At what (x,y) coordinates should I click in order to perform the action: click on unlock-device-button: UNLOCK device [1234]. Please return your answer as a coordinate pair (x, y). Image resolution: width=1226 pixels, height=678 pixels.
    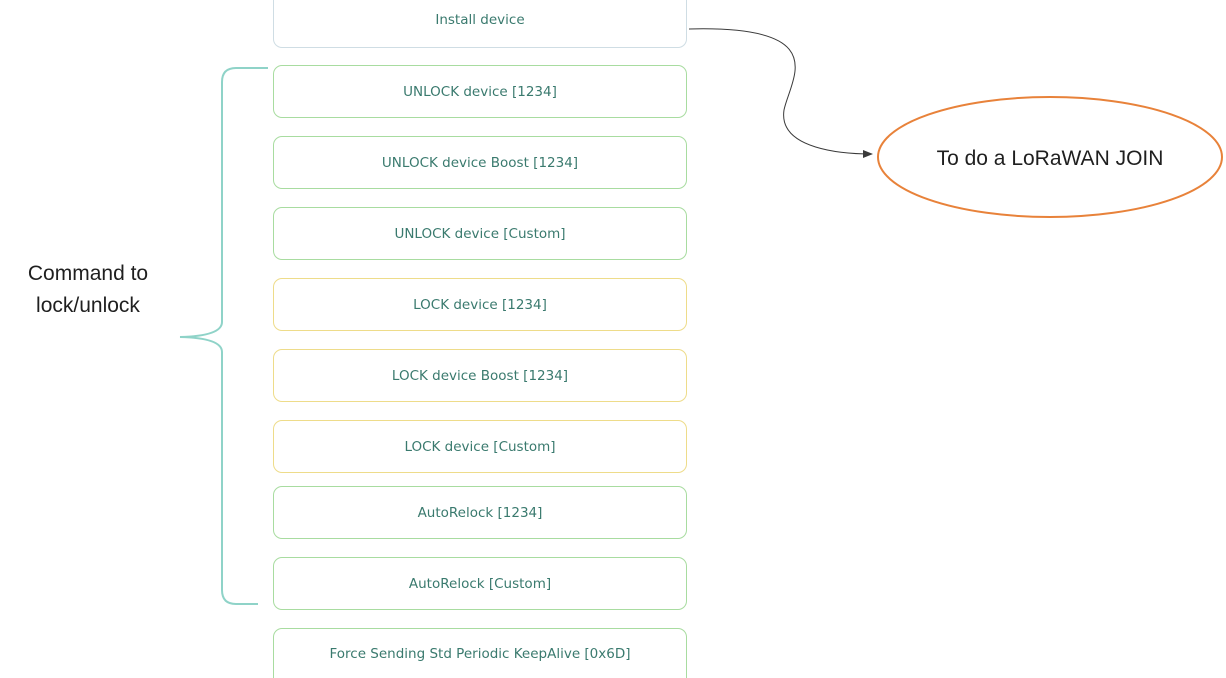
    Looking at the image, I should click on (480, 91).